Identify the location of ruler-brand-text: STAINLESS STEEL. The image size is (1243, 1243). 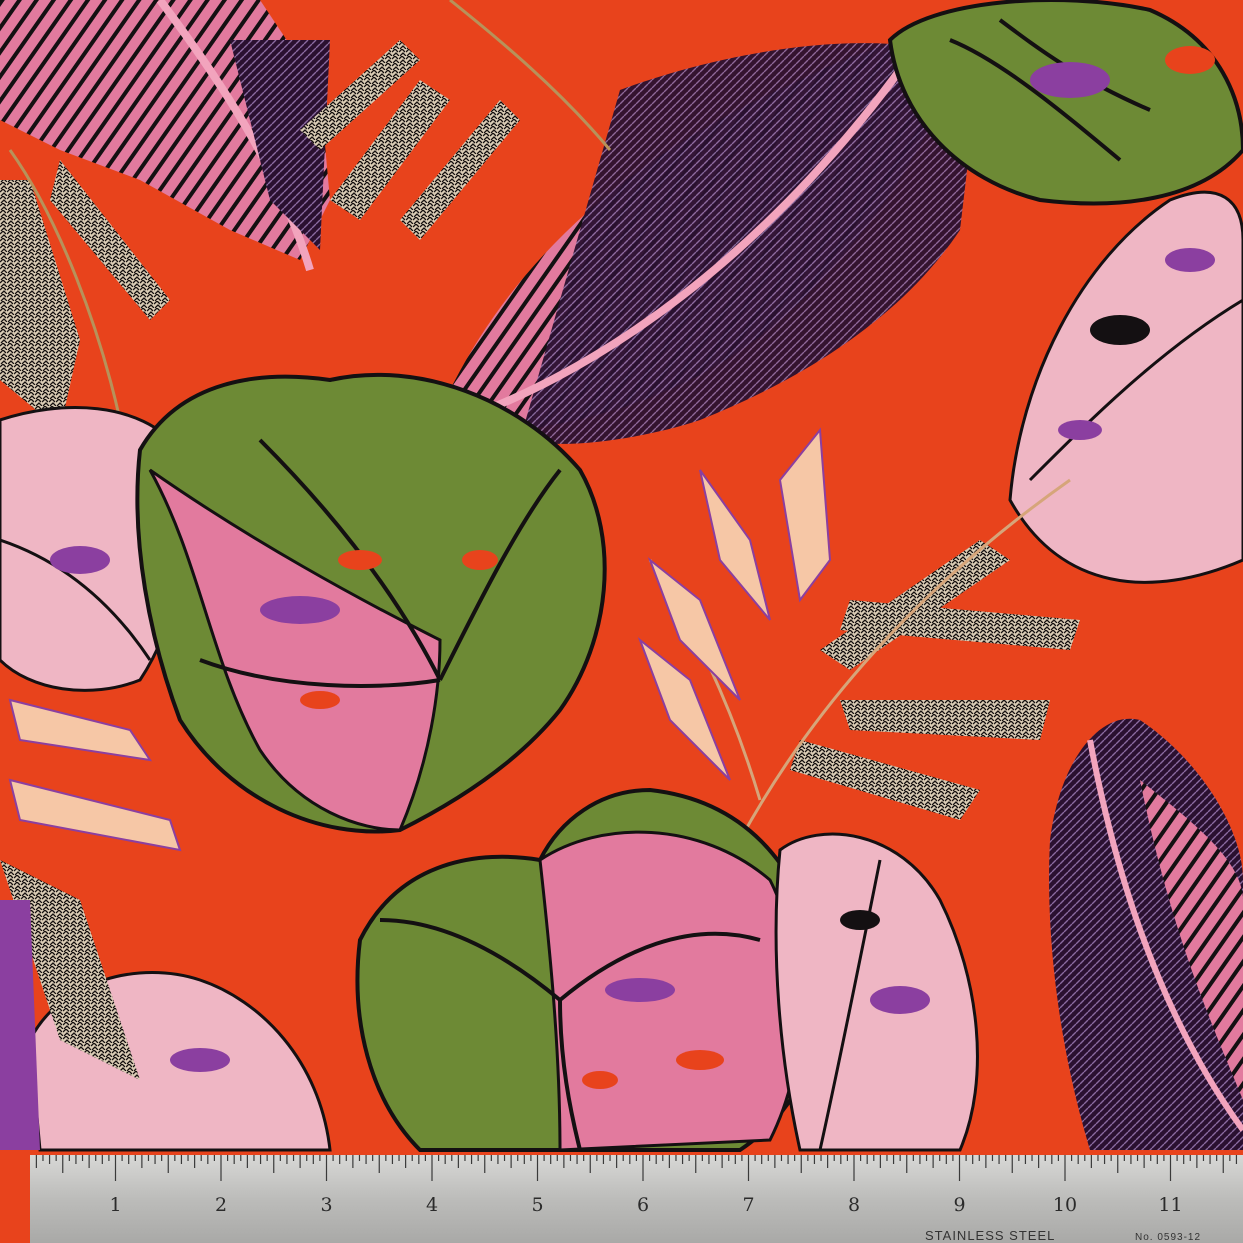
(990, 1235).